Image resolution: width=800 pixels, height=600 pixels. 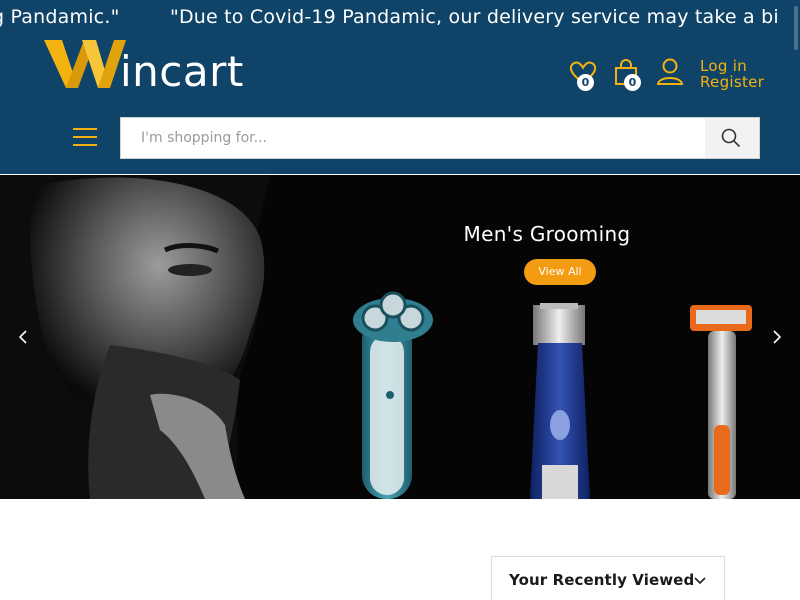 I want to click on search-button, so click(x=732, y=138).